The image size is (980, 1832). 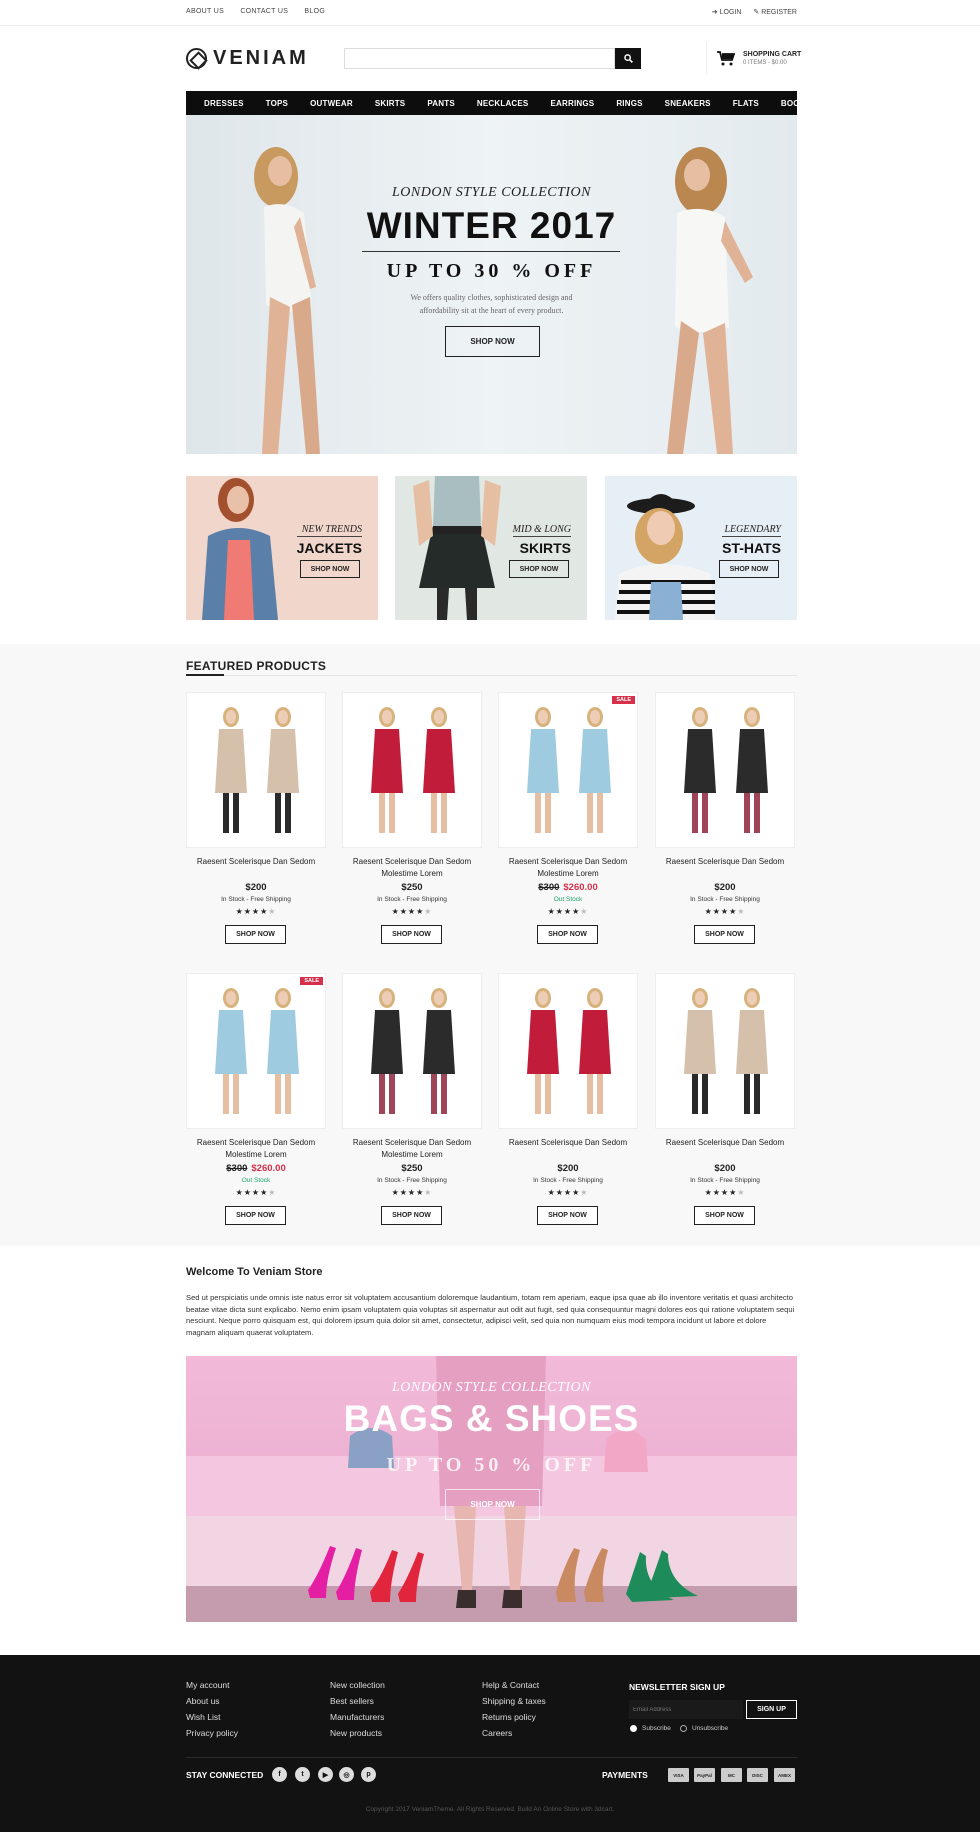 What do you see at coordinates (330, 569) in the screenshot?
I see `promo-jackets-button: SHOP NOW` at bounding box center [330, 569].